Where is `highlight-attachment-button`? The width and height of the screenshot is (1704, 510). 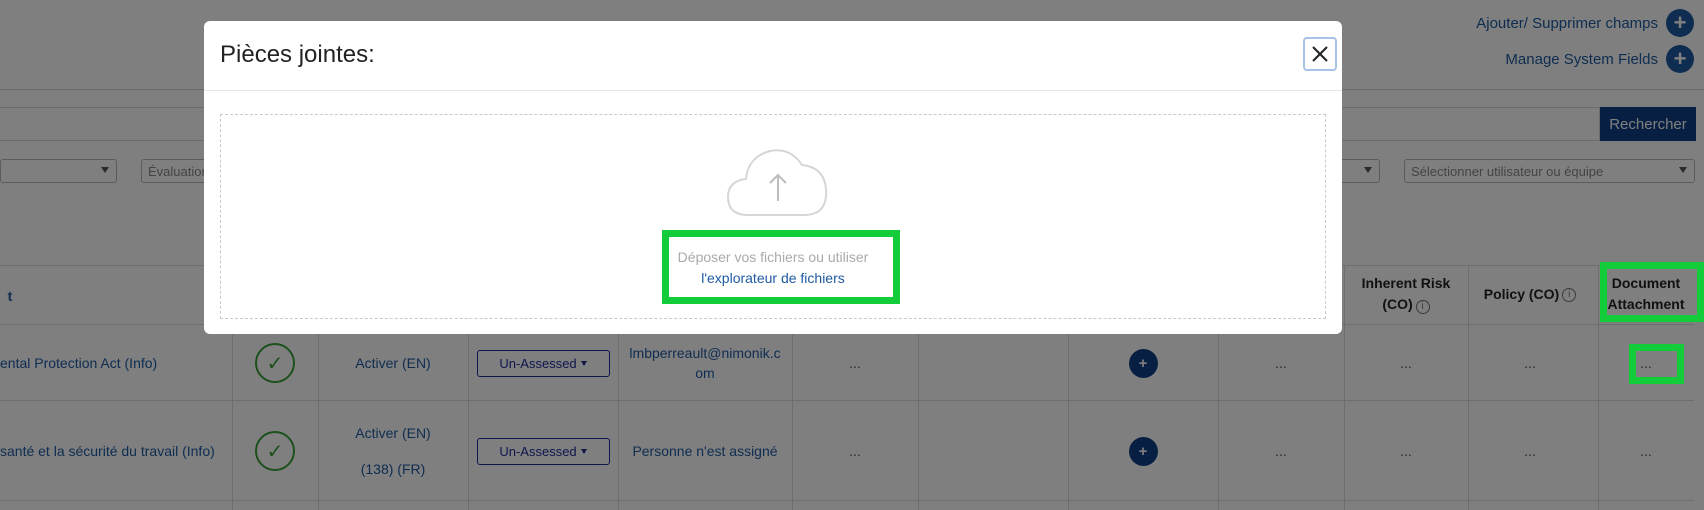
highlight-attachment-button is located at coordinates (1656, 364).